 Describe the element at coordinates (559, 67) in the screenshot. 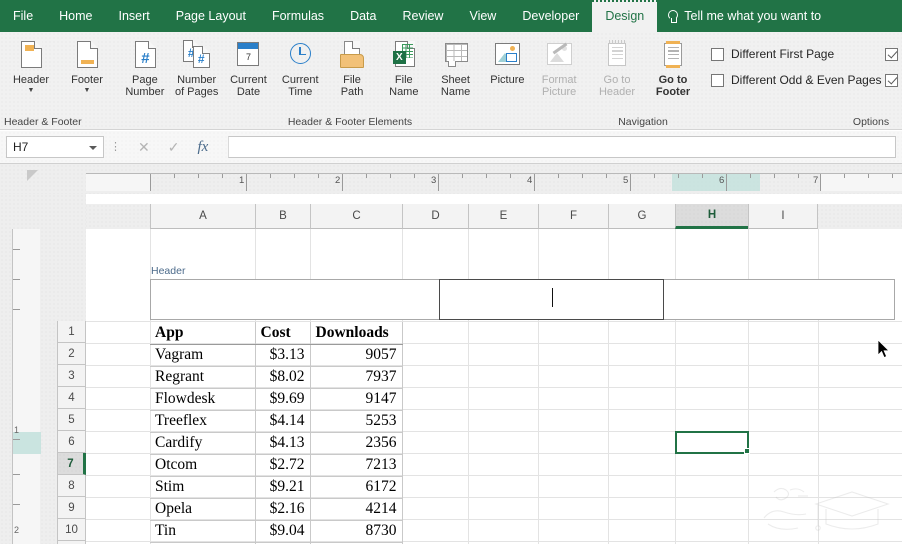

I see `format-picture-button: Format Picture` at that location.